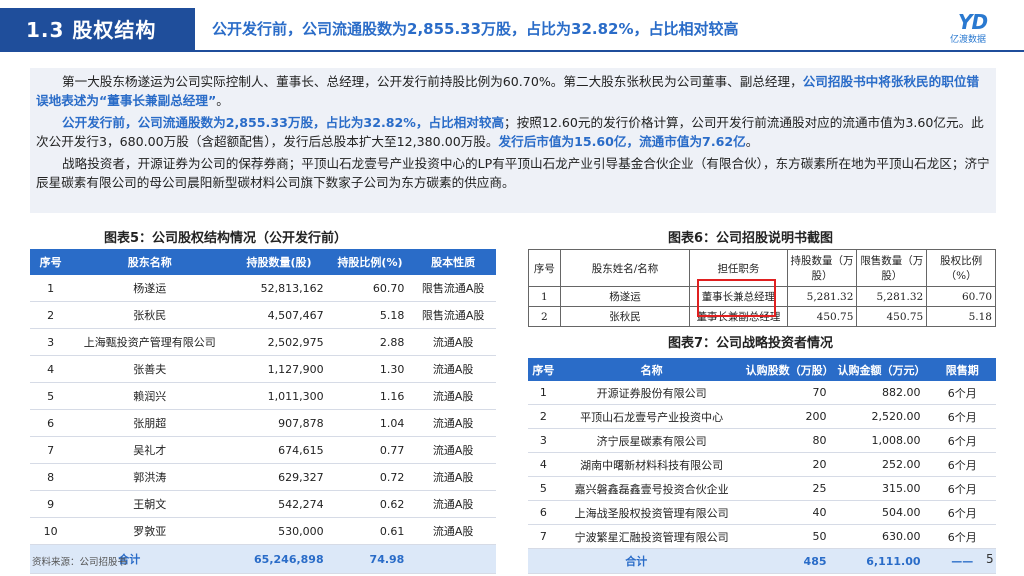  I want to click on table-row: 7 宁波繁星汇融投资管理有限公司 50 630.00 6个月, so click(762, 536).